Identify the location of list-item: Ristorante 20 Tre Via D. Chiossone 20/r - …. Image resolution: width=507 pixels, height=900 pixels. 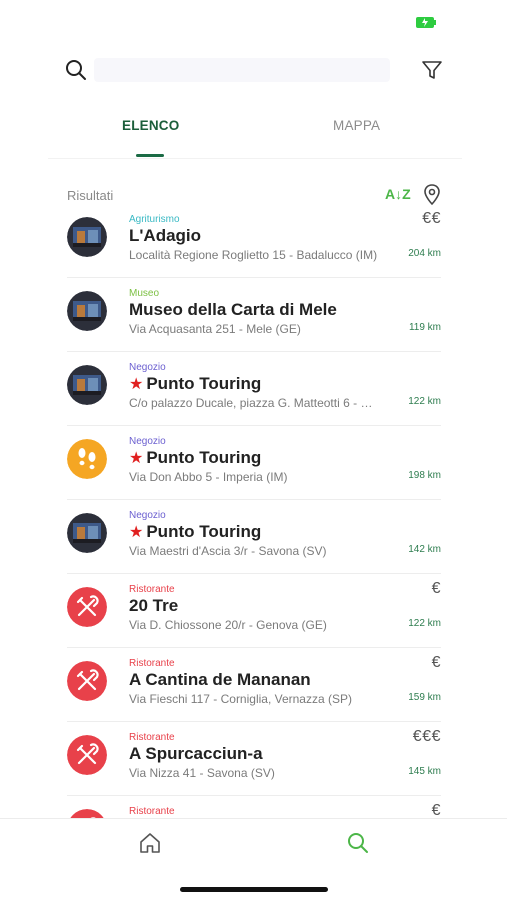
(253, 611).